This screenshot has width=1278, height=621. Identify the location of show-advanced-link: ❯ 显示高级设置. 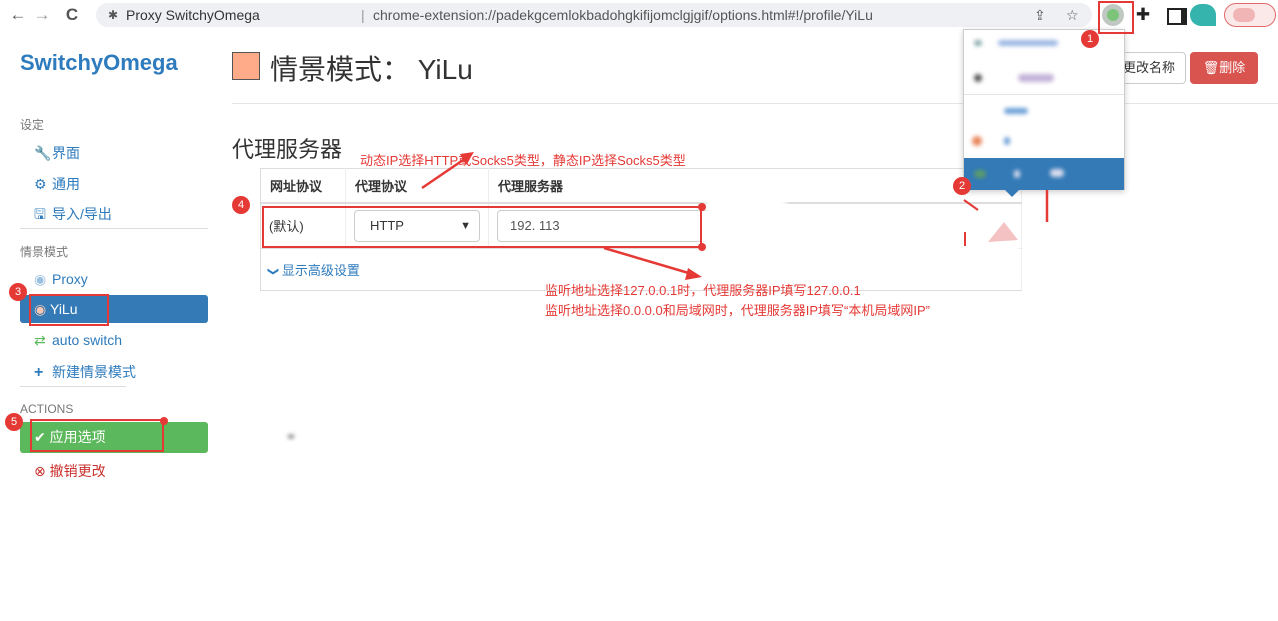
(313, 270).